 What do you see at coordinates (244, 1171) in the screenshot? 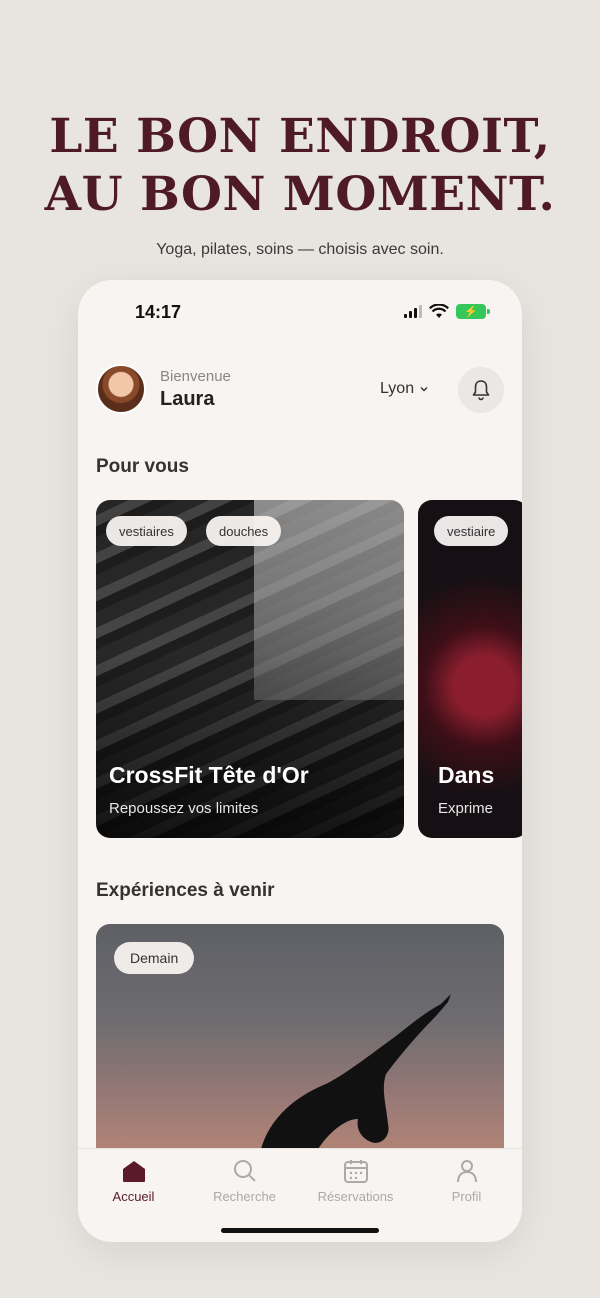
I see `search-icon` at bounding box center [244, 1171].